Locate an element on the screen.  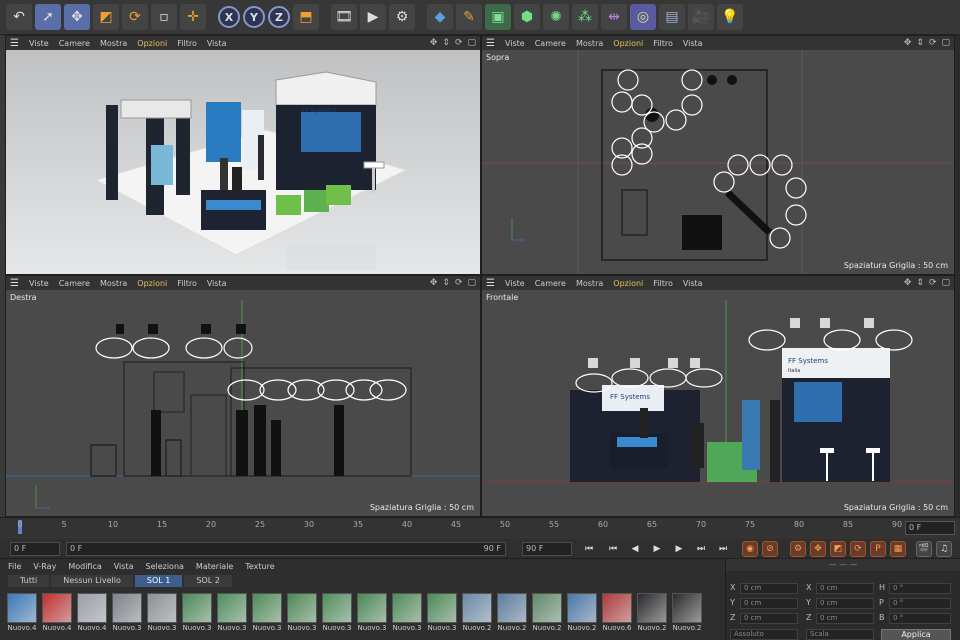
menu-texture: Texture is located at coordinates (259, 566).